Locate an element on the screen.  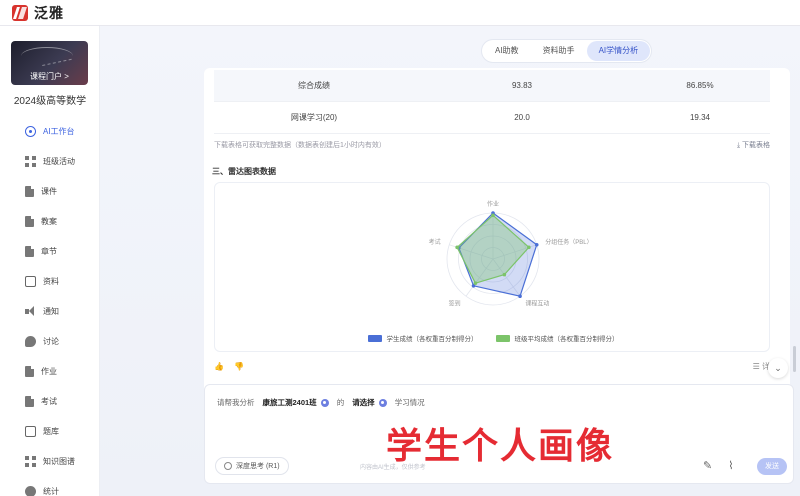
footer-hint: 内容由AI生成，仅供参考 is located at coordinates (393, 468).